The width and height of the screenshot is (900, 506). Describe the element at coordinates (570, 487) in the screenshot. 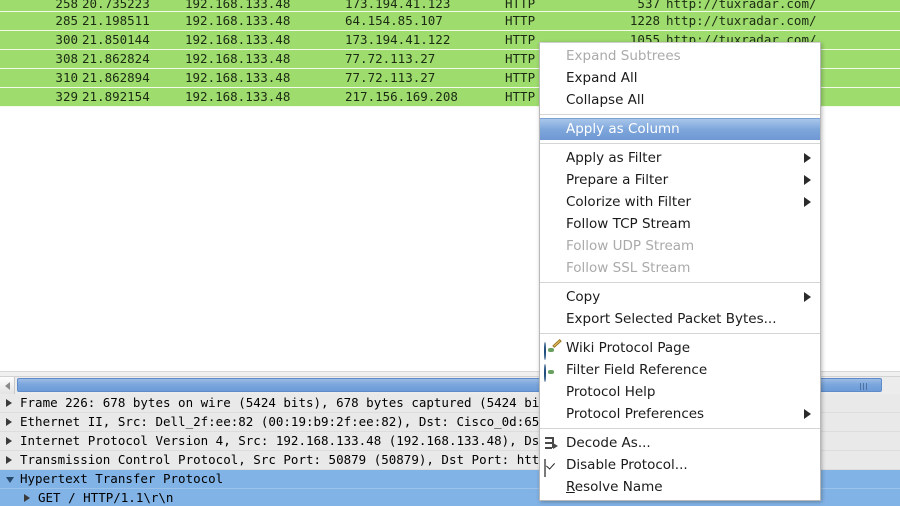

I see `menu-item-mnemonic: R` at that location.